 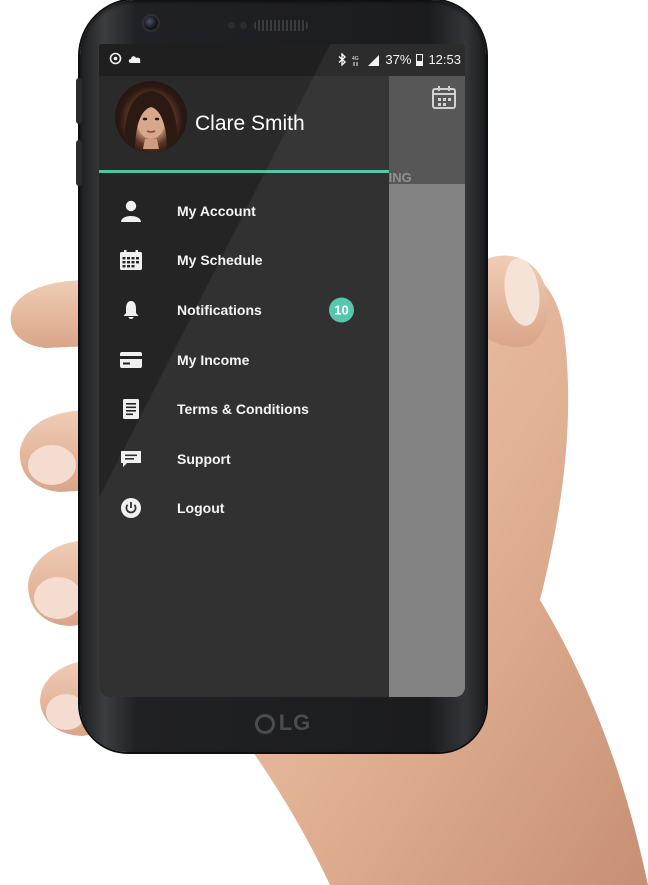 What do you see at coordinates (131, 508) in the screenshot?
I see `power-icon` at bounding box center [131, 508].